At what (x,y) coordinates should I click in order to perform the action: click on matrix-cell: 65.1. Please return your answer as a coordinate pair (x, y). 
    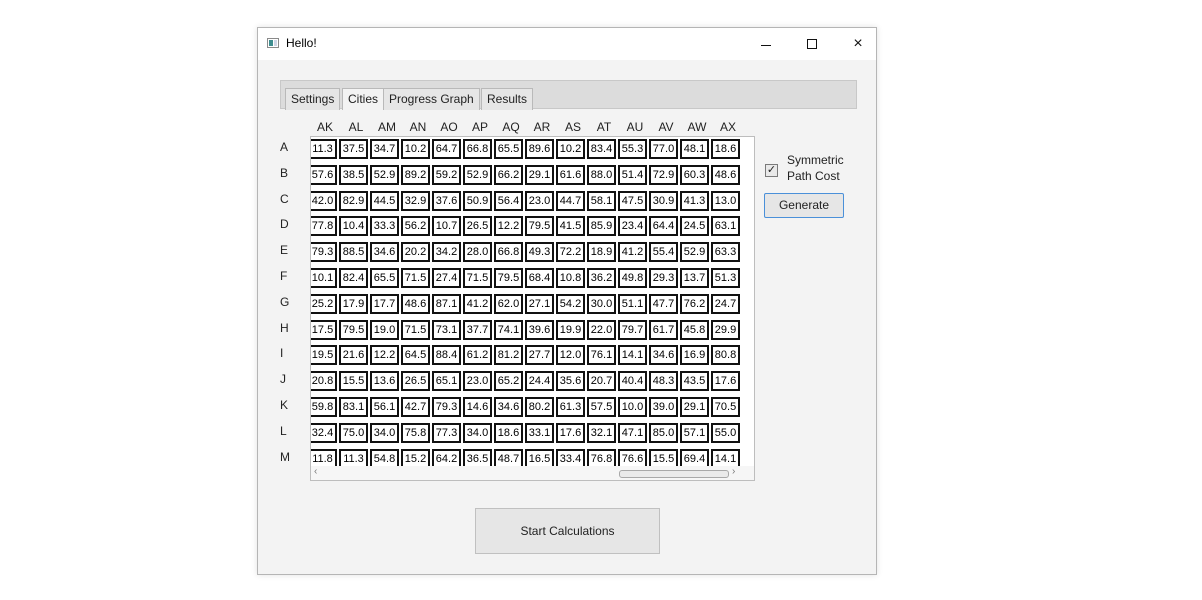
    Looking at the image, I should click on (446, 381).